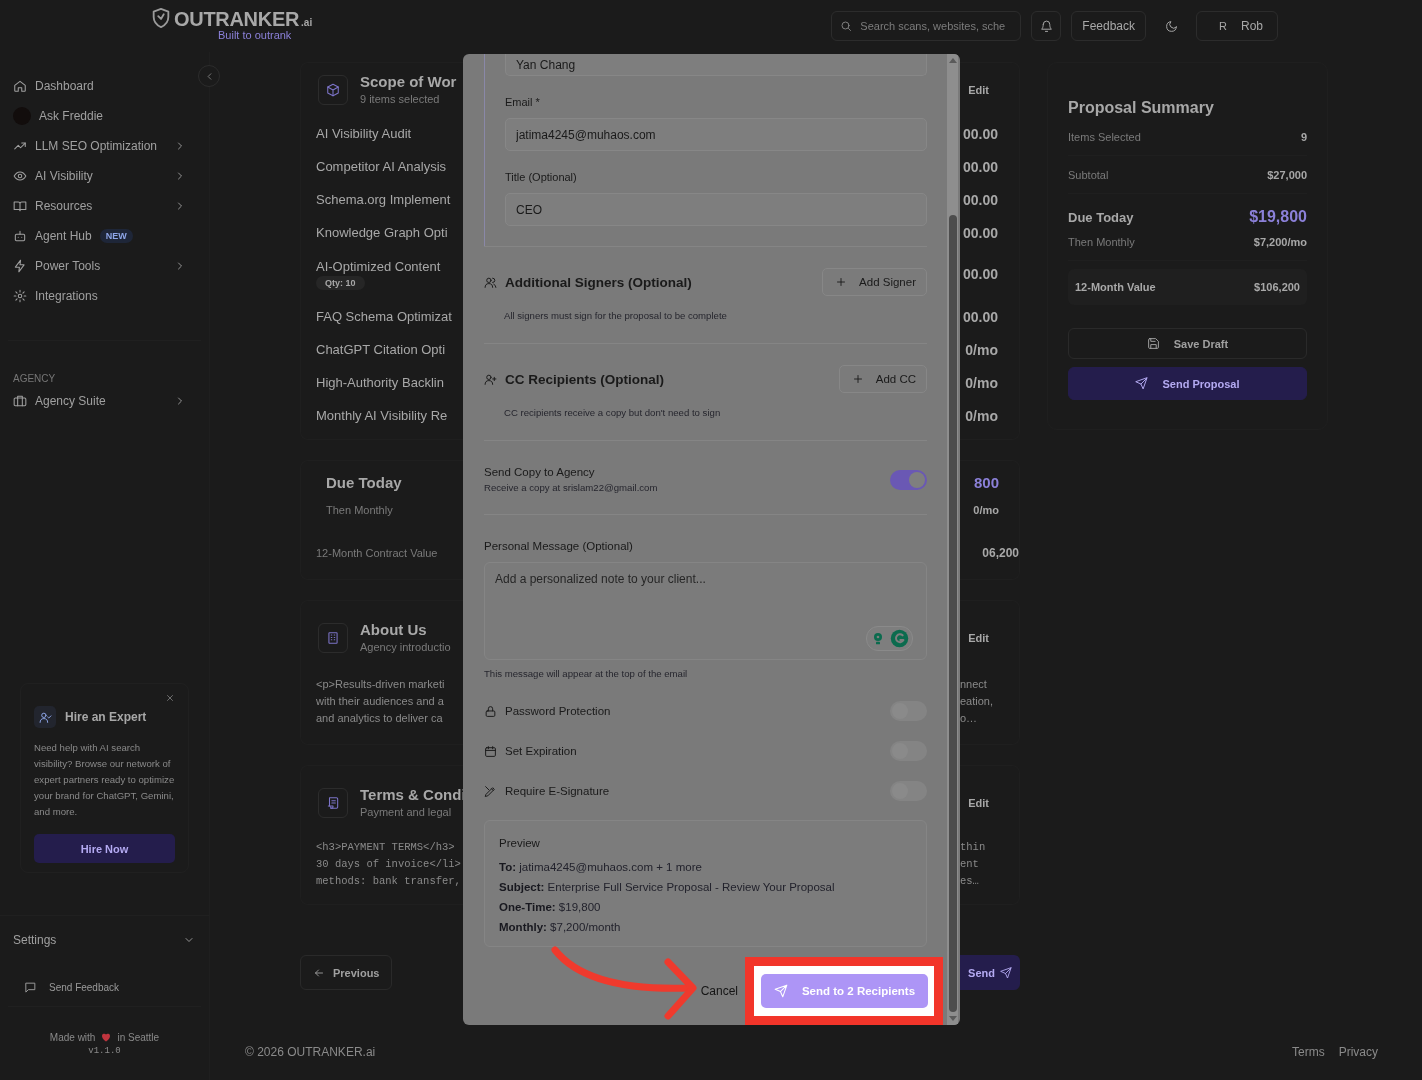  What do you see at coordinates (523, 102) in the screenshot?
I see `field-label: Email *` at bounding box center [523, 102].